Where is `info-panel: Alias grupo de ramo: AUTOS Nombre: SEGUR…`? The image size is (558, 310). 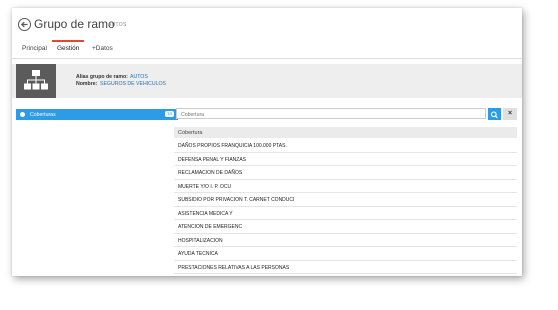 info-panel: Alias grupo de ramo: AUTOS Nombre: SEGUR… is located at coordinates (267, 81).